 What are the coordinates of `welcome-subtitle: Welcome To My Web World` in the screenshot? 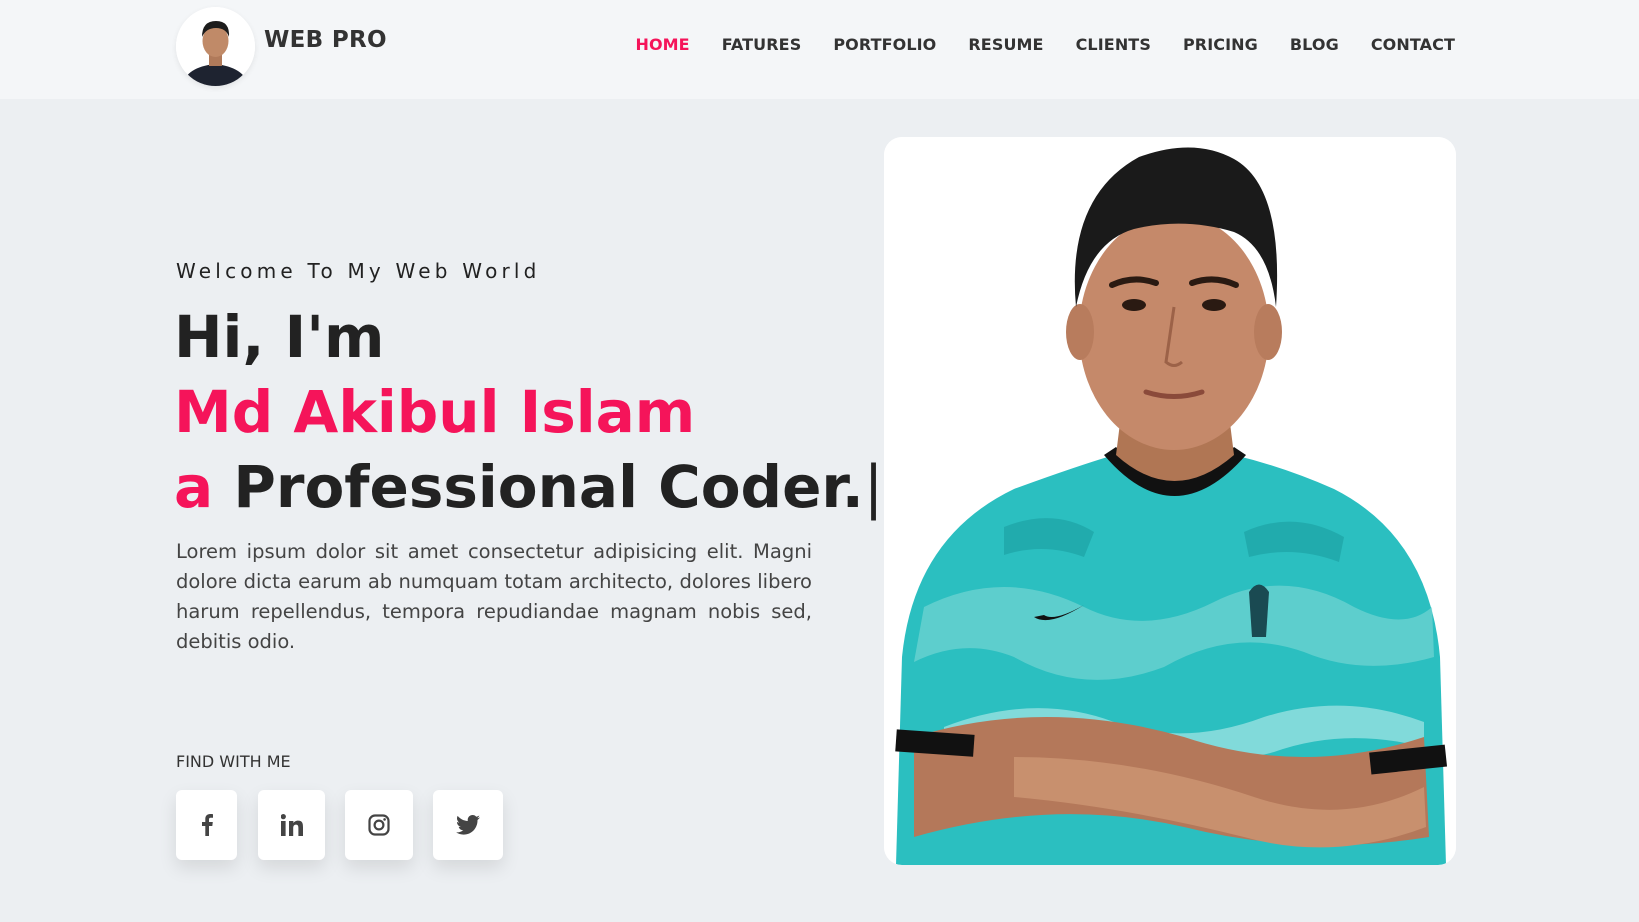 It's located at (358, 271).